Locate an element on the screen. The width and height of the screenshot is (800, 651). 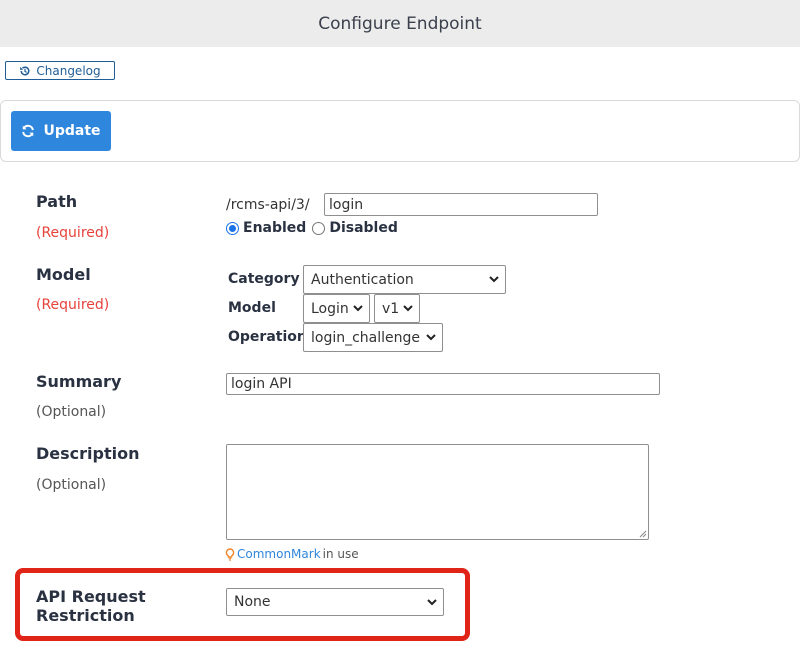
path-label: Path is located at coordinates (57, 201).